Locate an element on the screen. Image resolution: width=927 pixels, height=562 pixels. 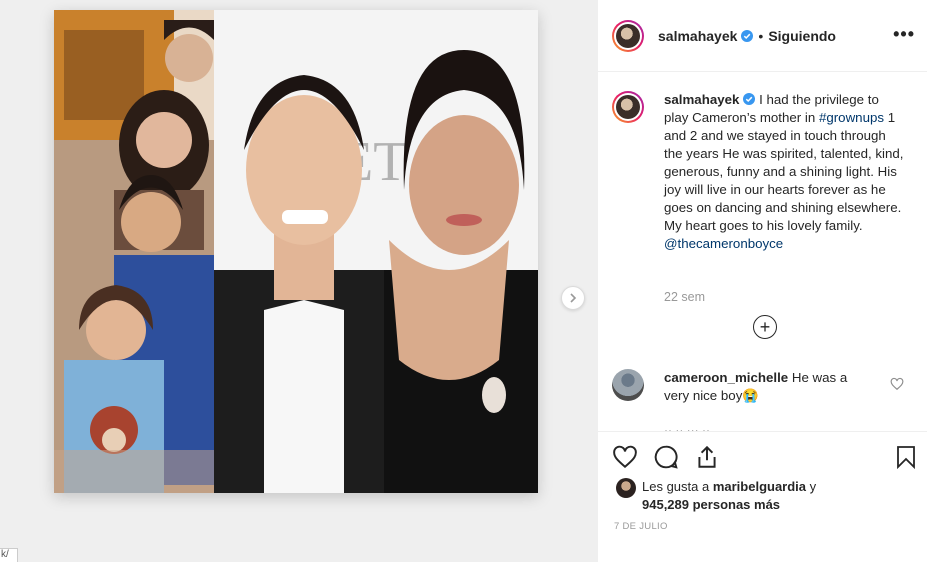
comment-like-heart-icon is located at coordinates (897, 384).